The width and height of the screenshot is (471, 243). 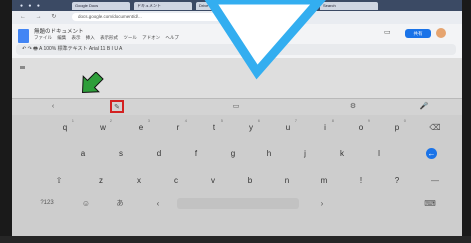 I want to click on key-v: v, so click(x=213, y=180).